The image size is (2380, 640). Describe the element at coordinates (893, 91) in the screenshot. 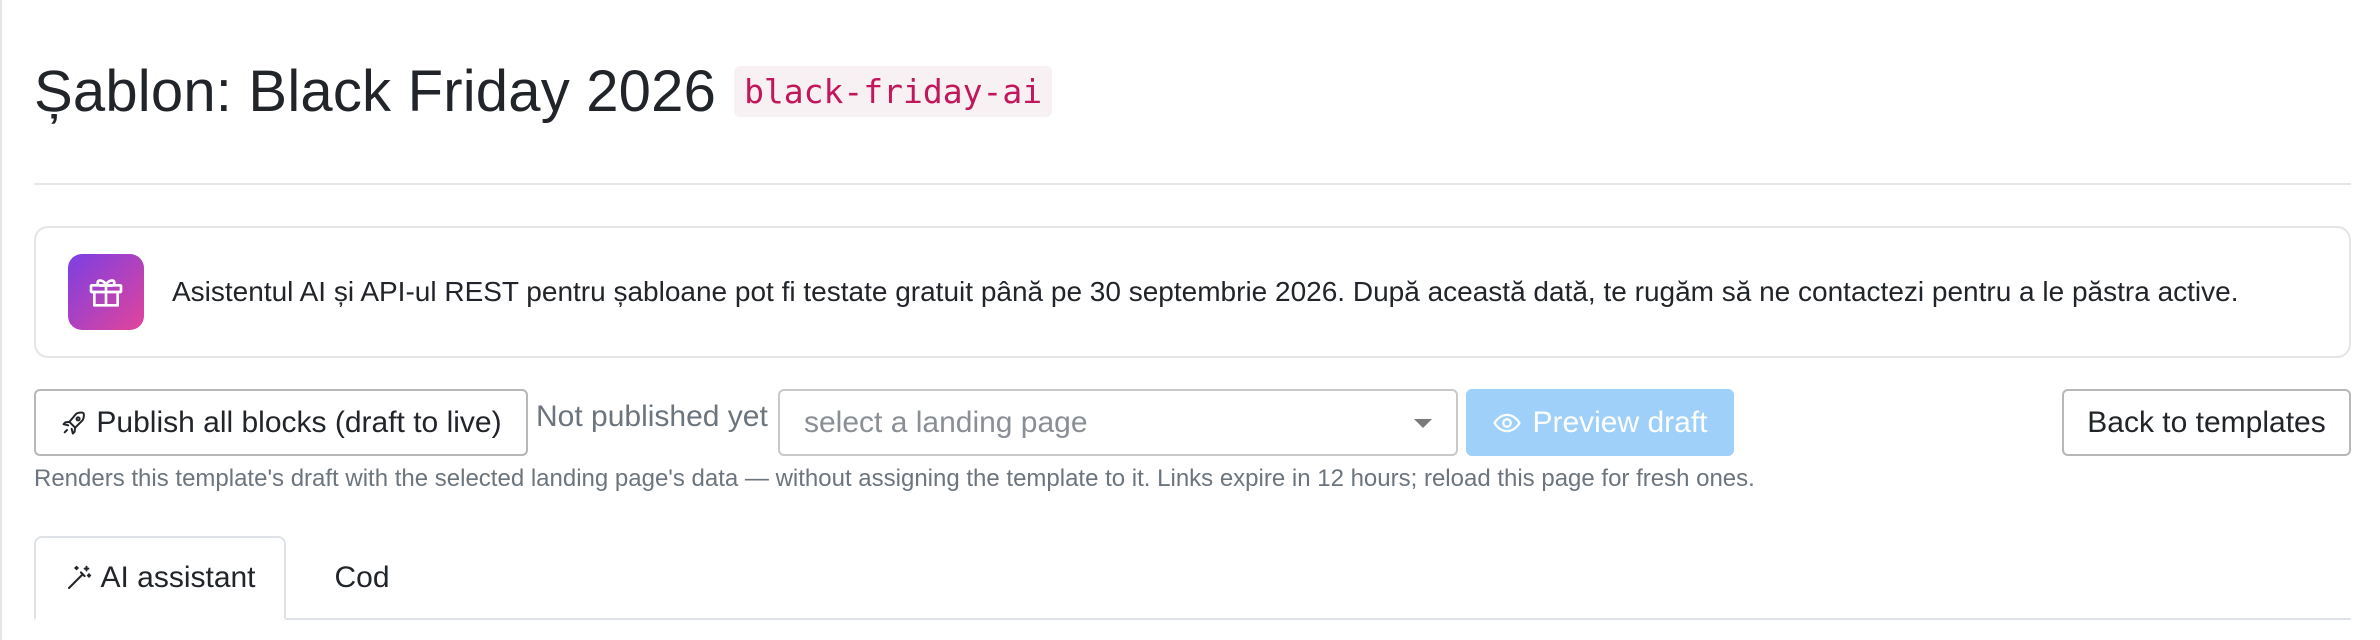

I see `template-slug-badge: black-friday-ai` at that location.